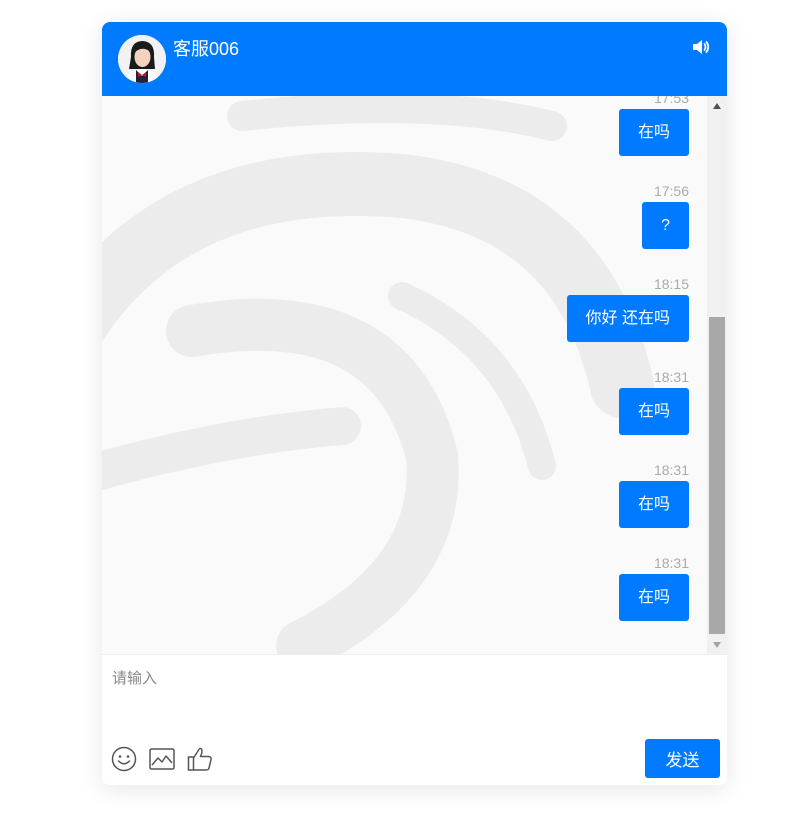 The width and height of the screenshot is (788, 817). What do you see at coordinates (206, 49) in the screenshot?
I see `agent-name: 客服006` at bounding box center [206, 49].